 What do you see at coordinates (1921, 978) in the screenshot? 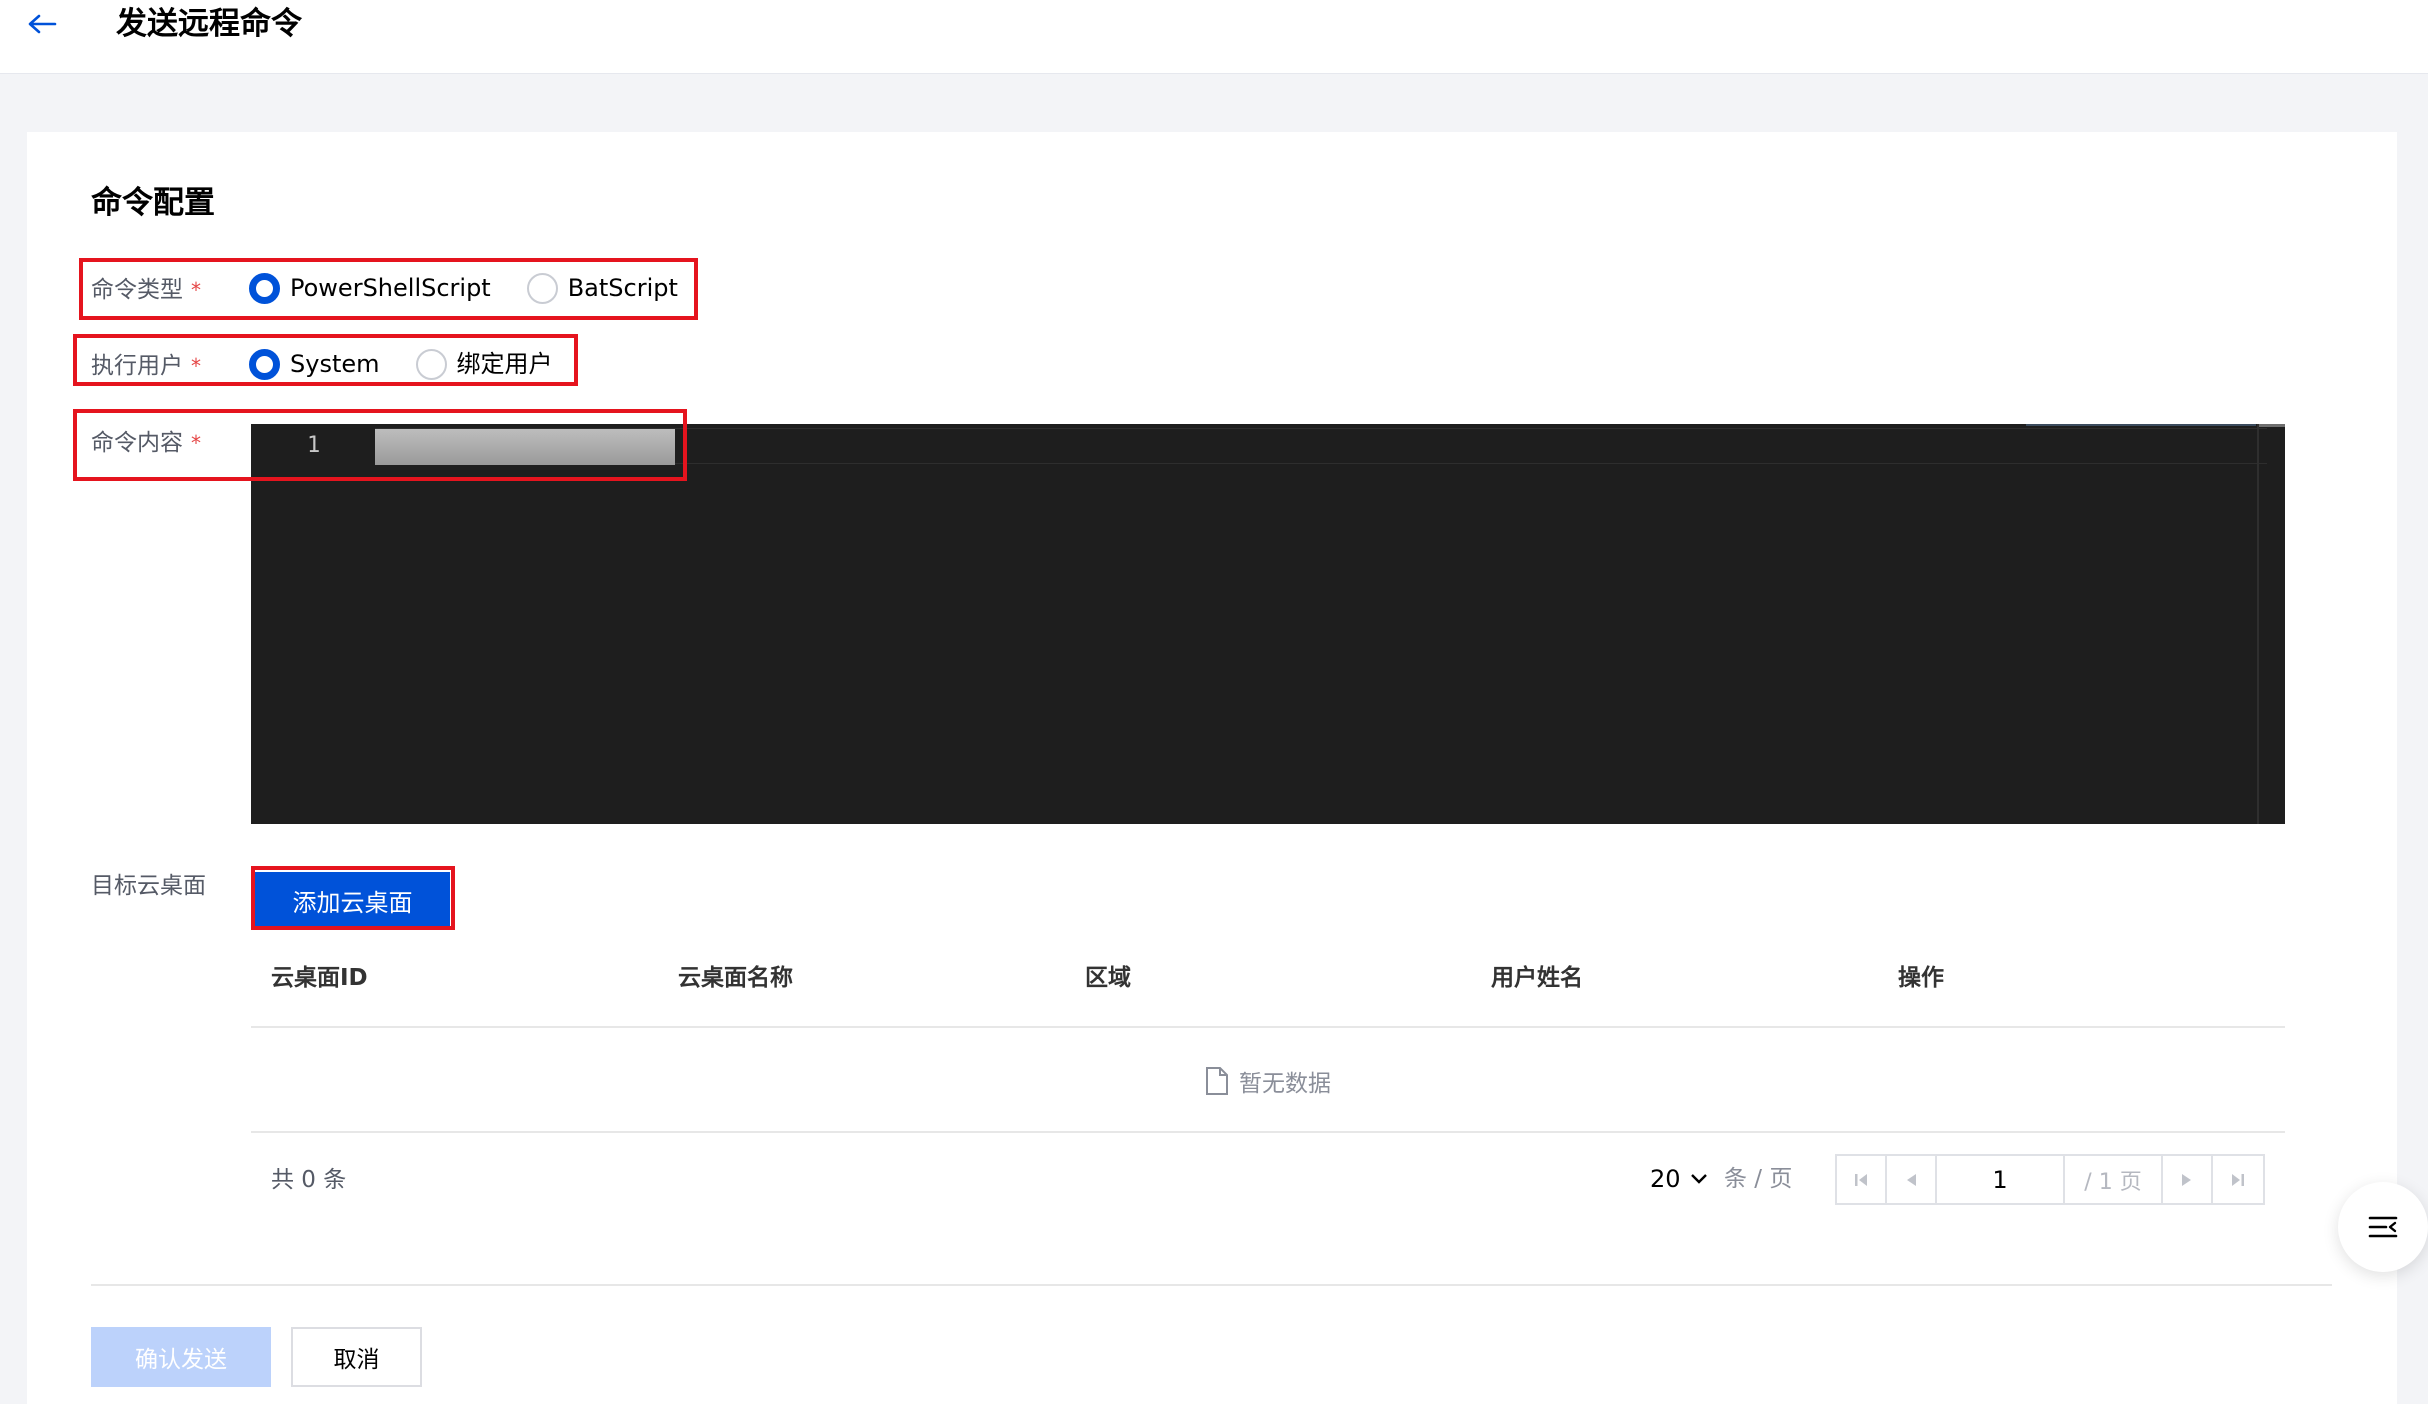
I see `column-header-actions: 操作` at bounding box center [1921, 978].